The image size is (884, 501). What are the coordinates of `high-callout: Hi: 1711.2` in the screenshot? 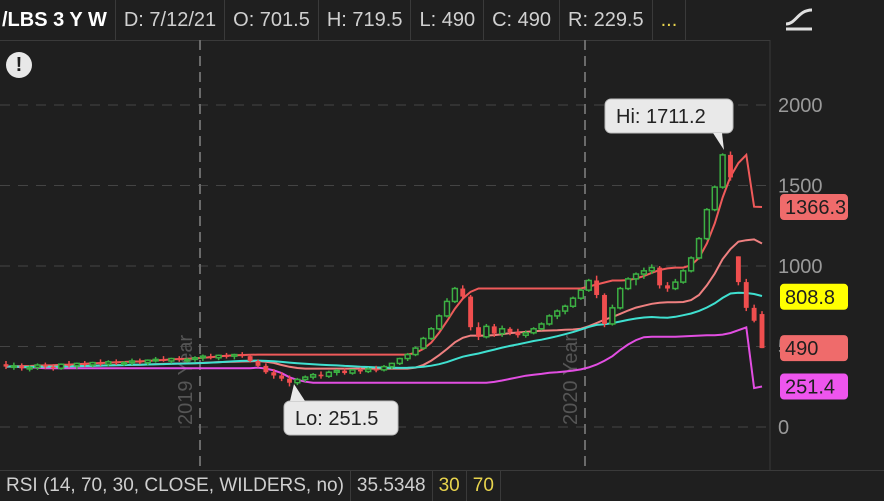 It's located at (669, 124).